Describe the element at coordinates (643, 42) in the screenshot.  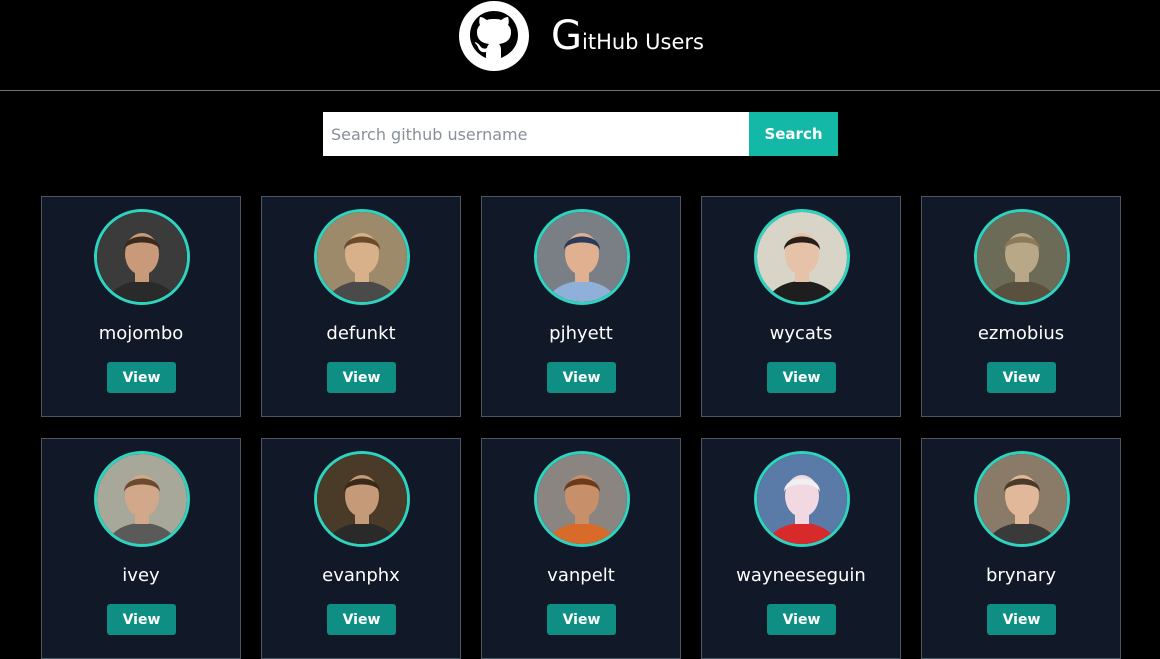
I see `app-title-rest: itHub Users` at that location.